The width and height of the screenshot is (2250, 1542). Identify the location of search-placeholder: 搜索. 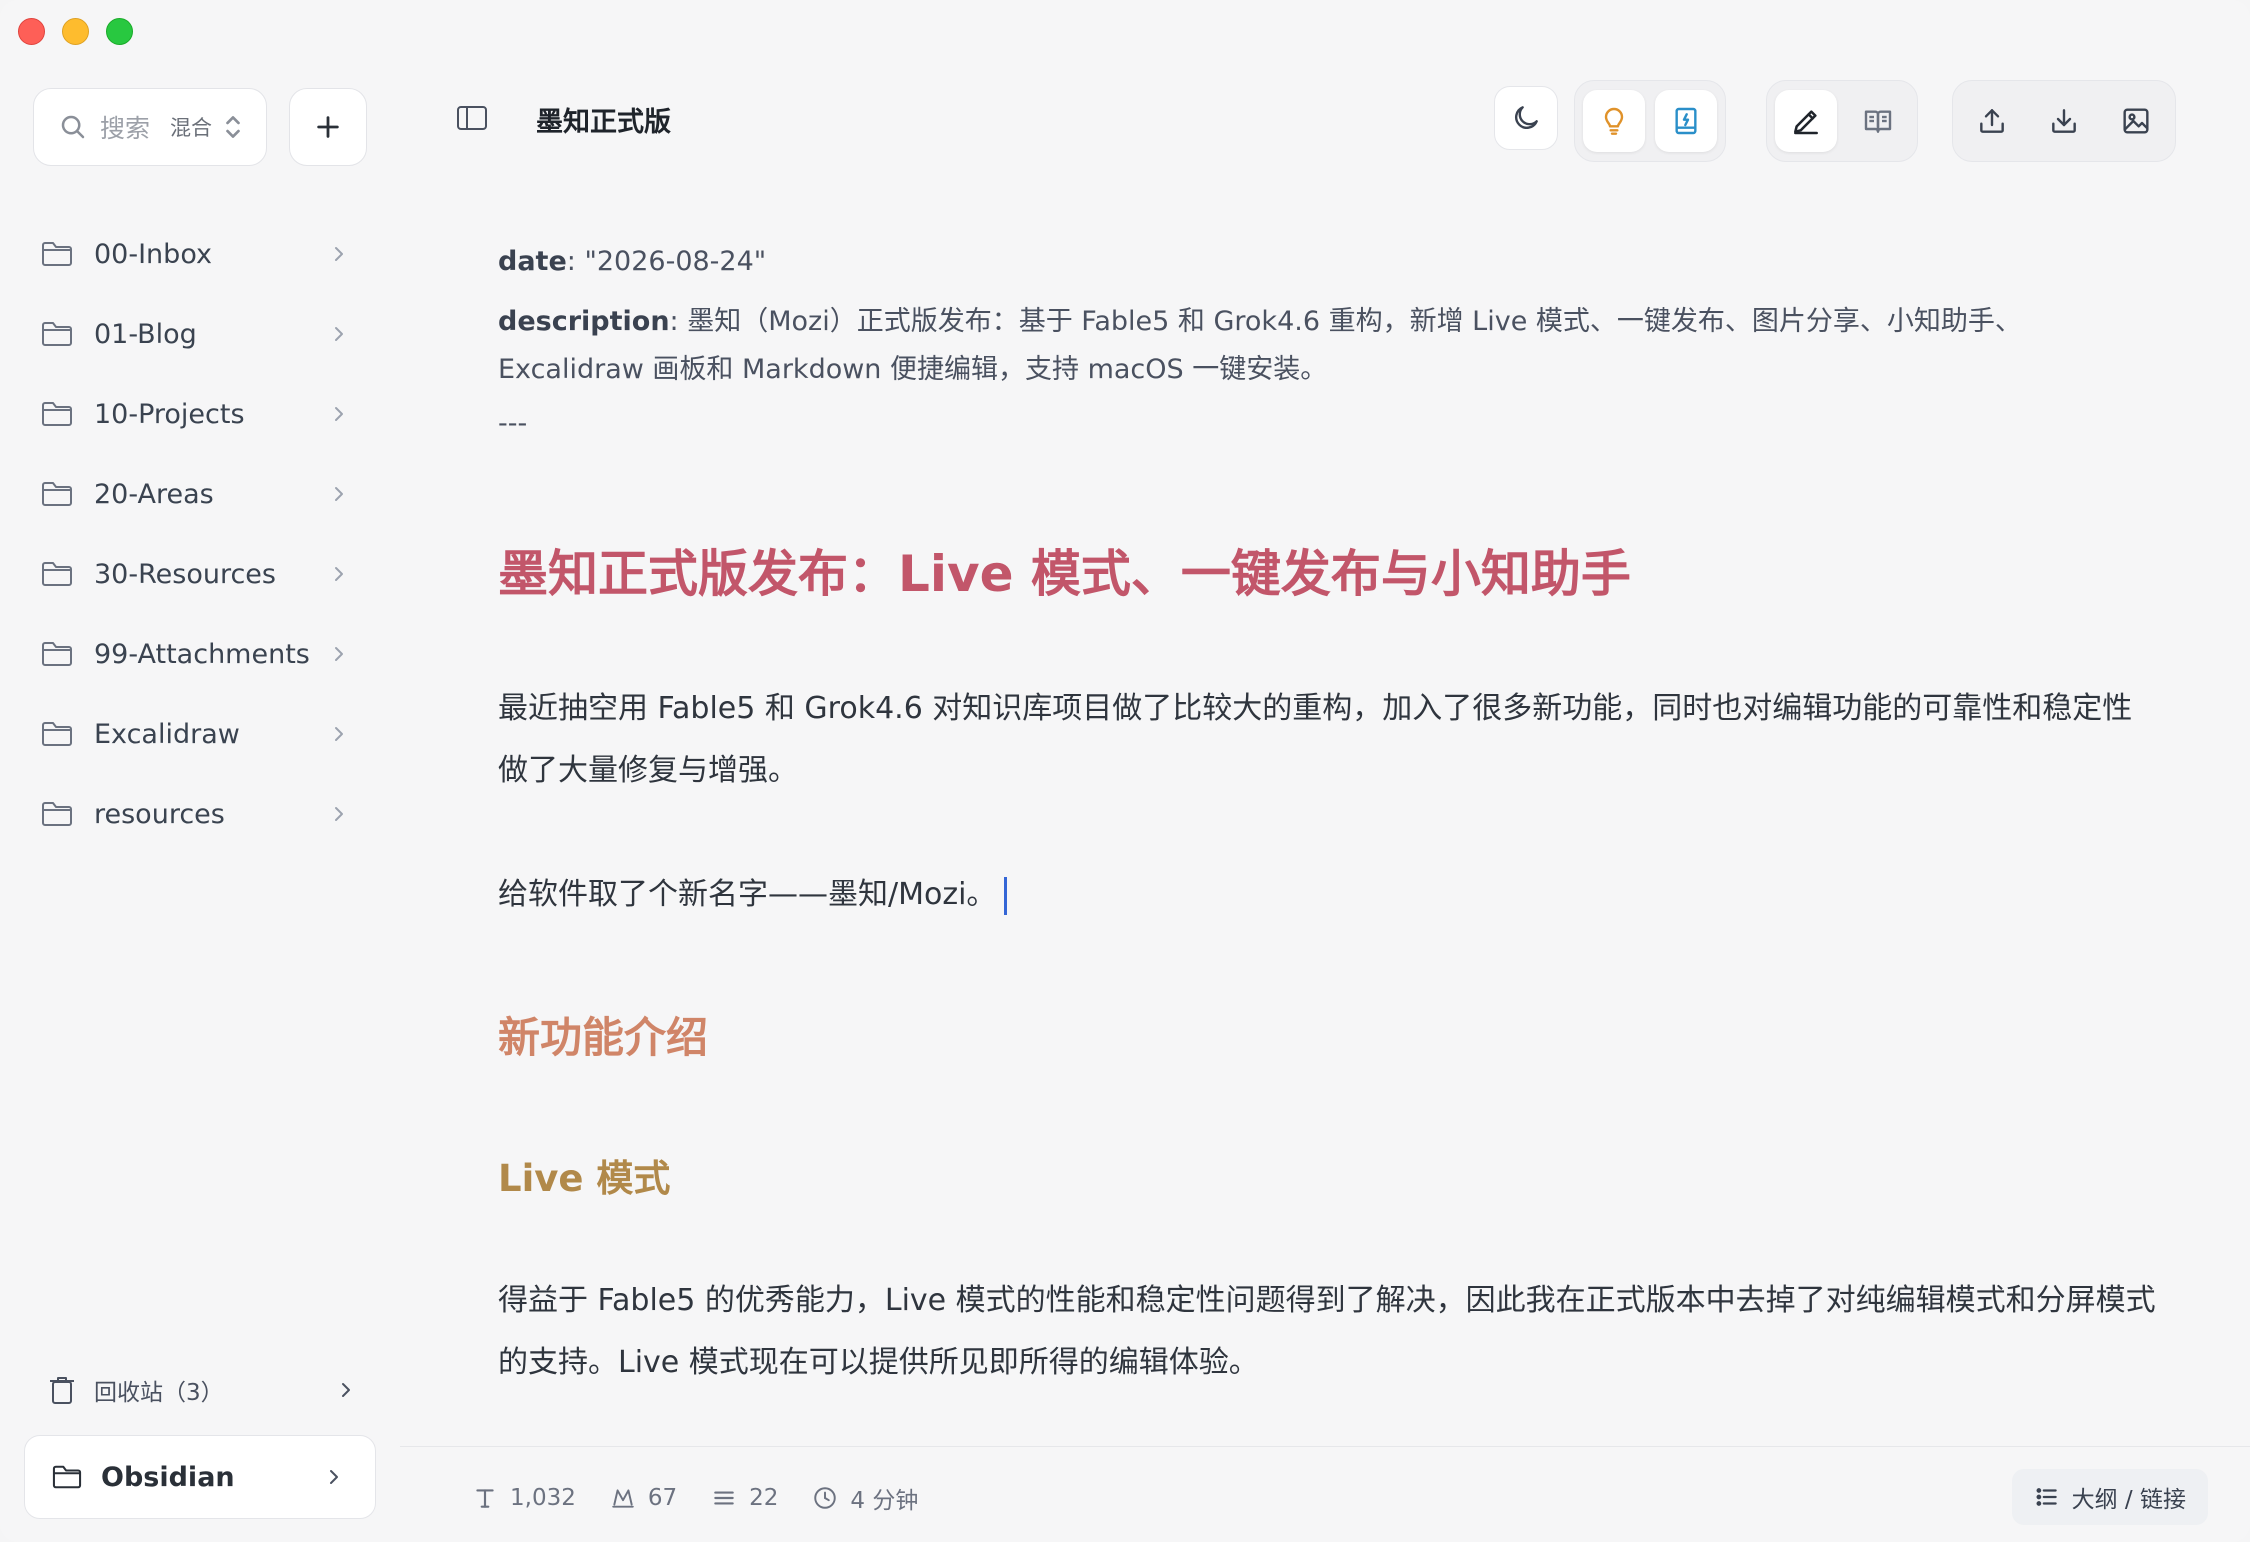
(125, 128).